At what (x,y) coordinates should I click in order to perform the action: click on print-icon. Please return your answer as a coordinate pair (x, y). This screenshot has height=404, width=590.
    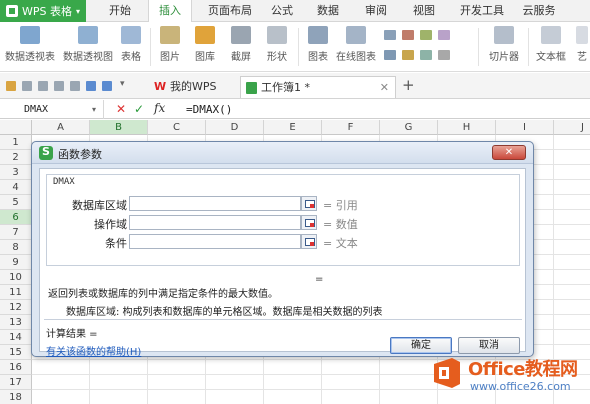
    Looking at the image, I should click on (59, 86).